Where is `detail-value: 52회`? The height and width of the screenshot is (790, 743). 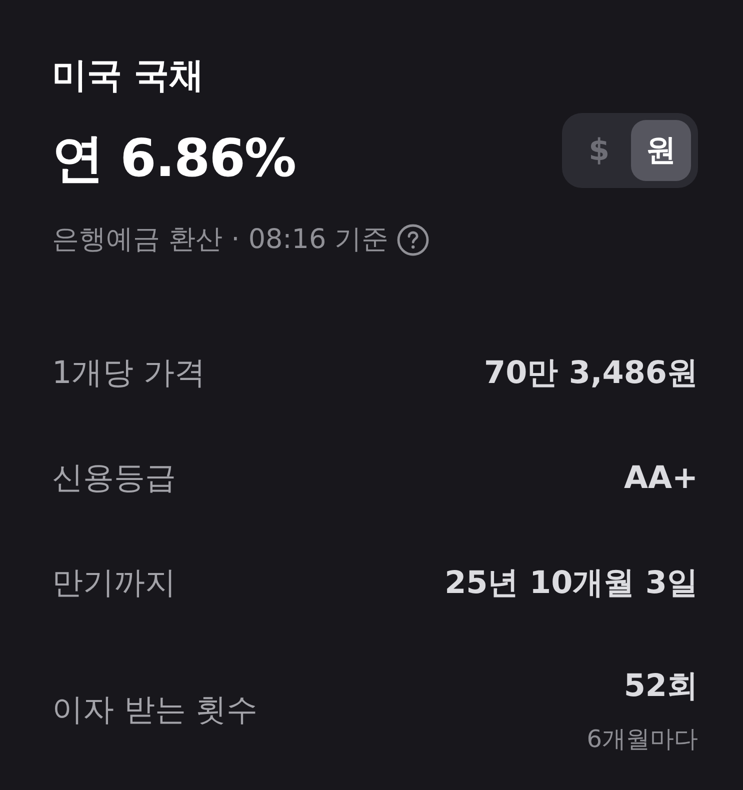
detail-value: 52회 is located at coordinates (661, 686).